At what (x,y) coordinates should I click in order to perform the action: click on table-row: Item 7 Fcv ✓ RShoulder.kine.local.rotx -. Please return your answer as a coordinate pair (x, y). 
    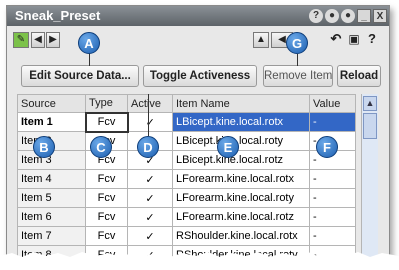
    Looking at the image, I should click on (186, 236).